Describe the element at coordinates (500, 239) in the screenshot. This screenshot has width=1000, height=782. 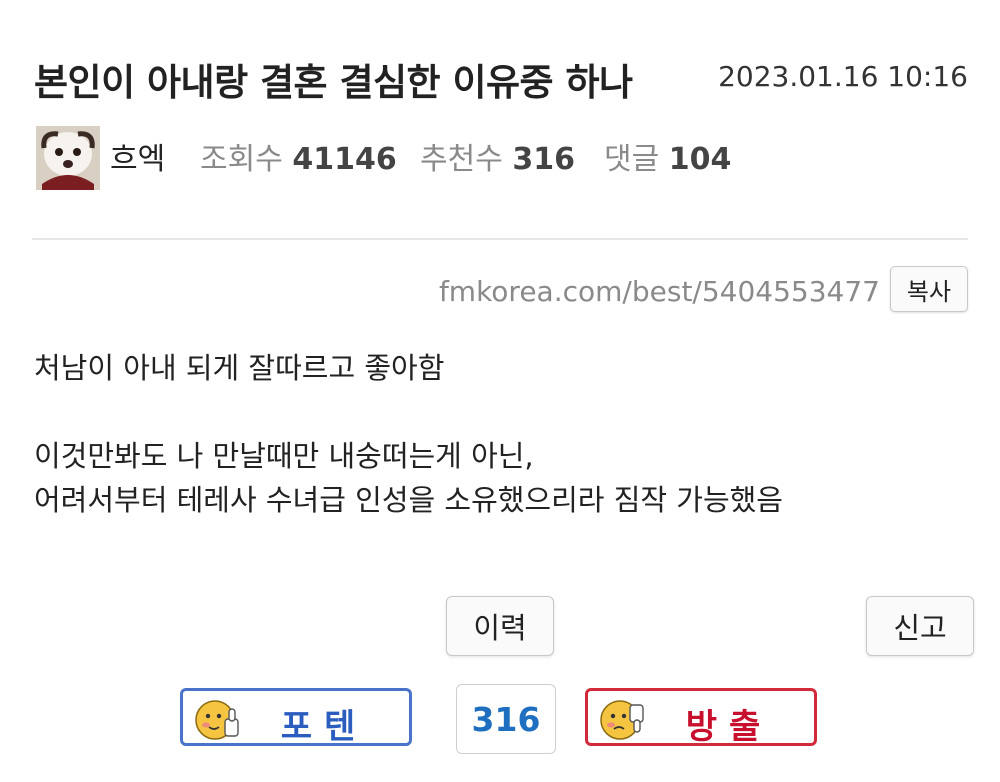
I see `divider` at that location.